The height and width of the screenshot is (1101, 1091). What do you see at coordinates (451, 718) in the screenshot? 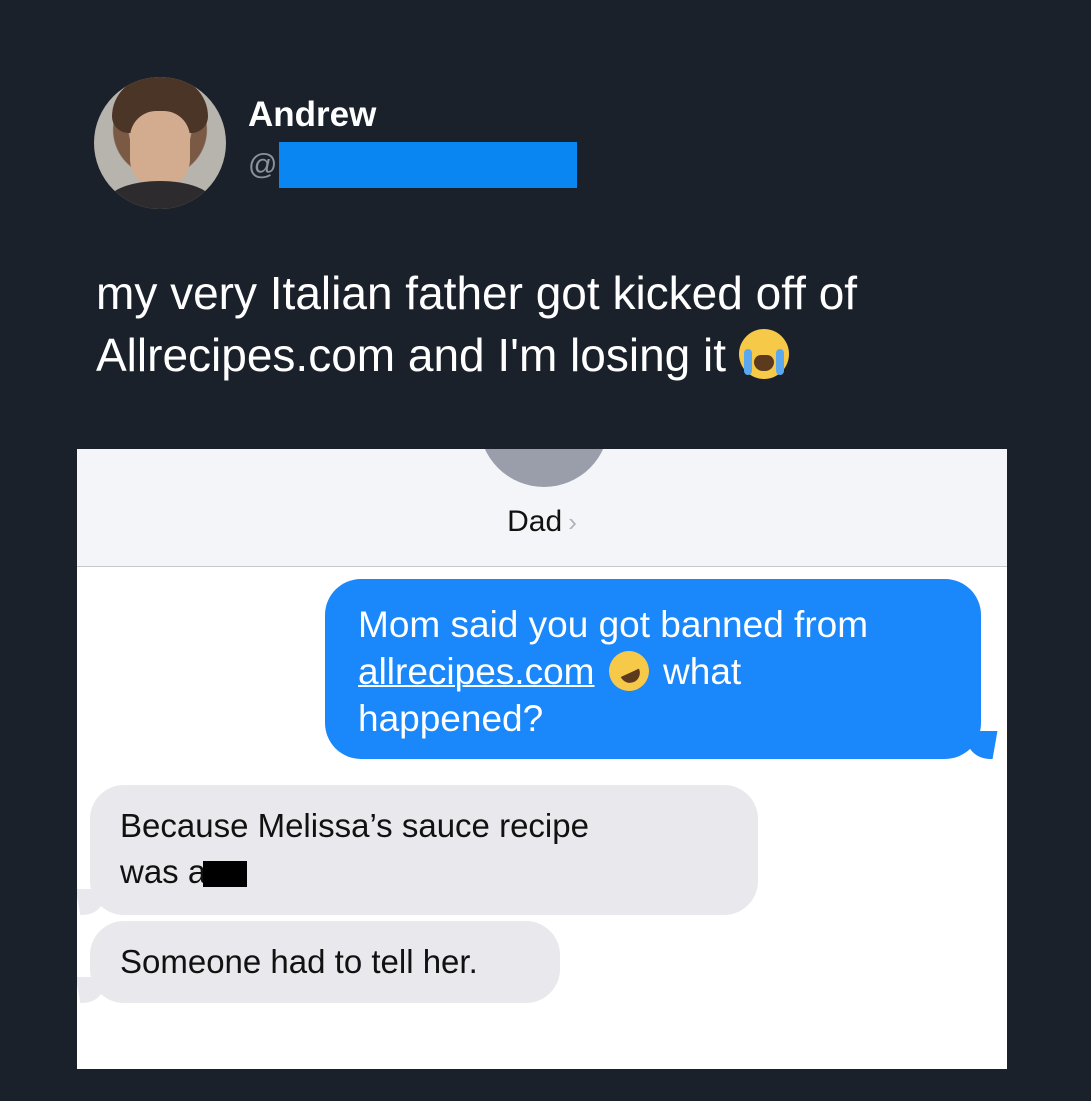
I see `outgoing-text-end2: happened?` at bounding box center [451, 718].